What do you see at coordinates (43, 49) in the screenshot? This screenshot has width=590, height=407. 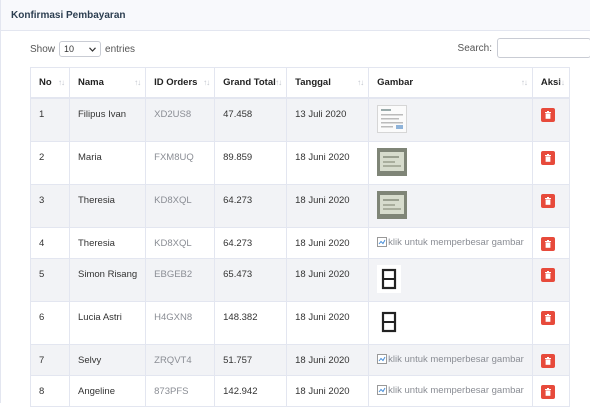 I see `show-label: Show` at bounding box center [43, 49].